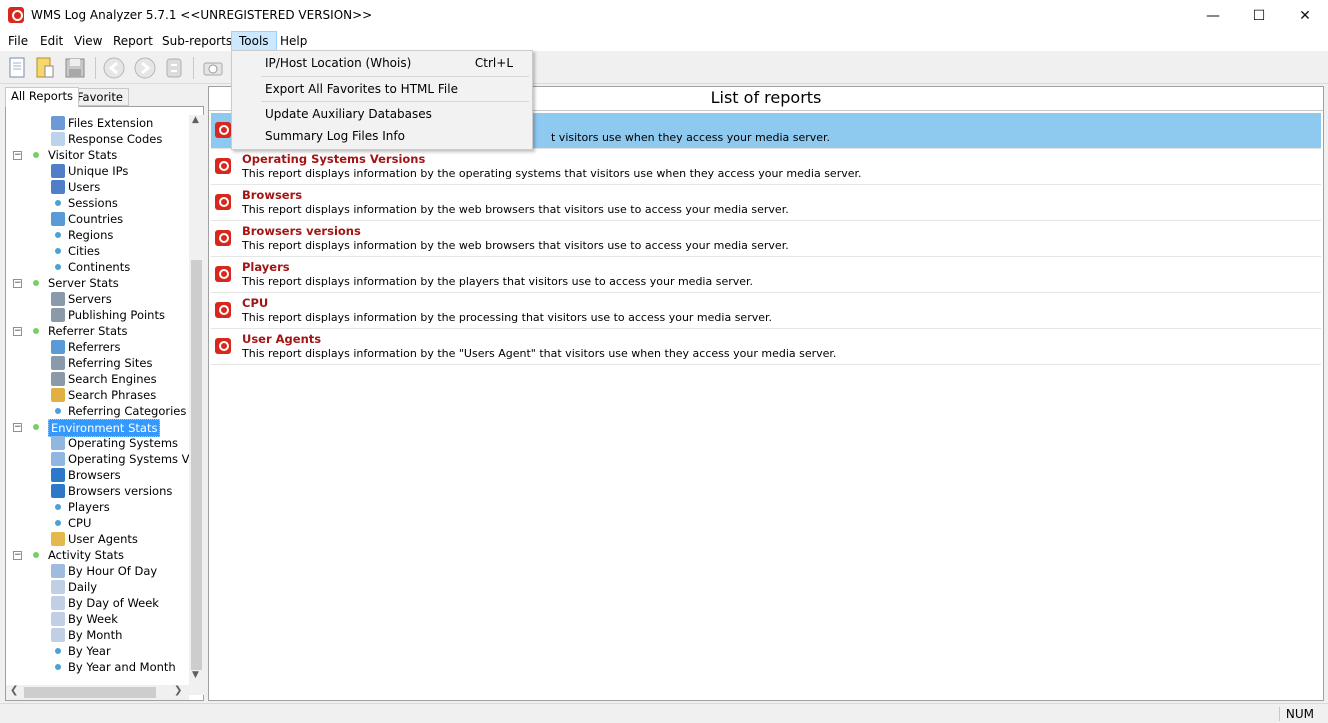 The width and height of the screenshot is (1328, 723). Describe the element at coordinates (97, 187) in the screenshot. I see `tree-item: Users` at that location.